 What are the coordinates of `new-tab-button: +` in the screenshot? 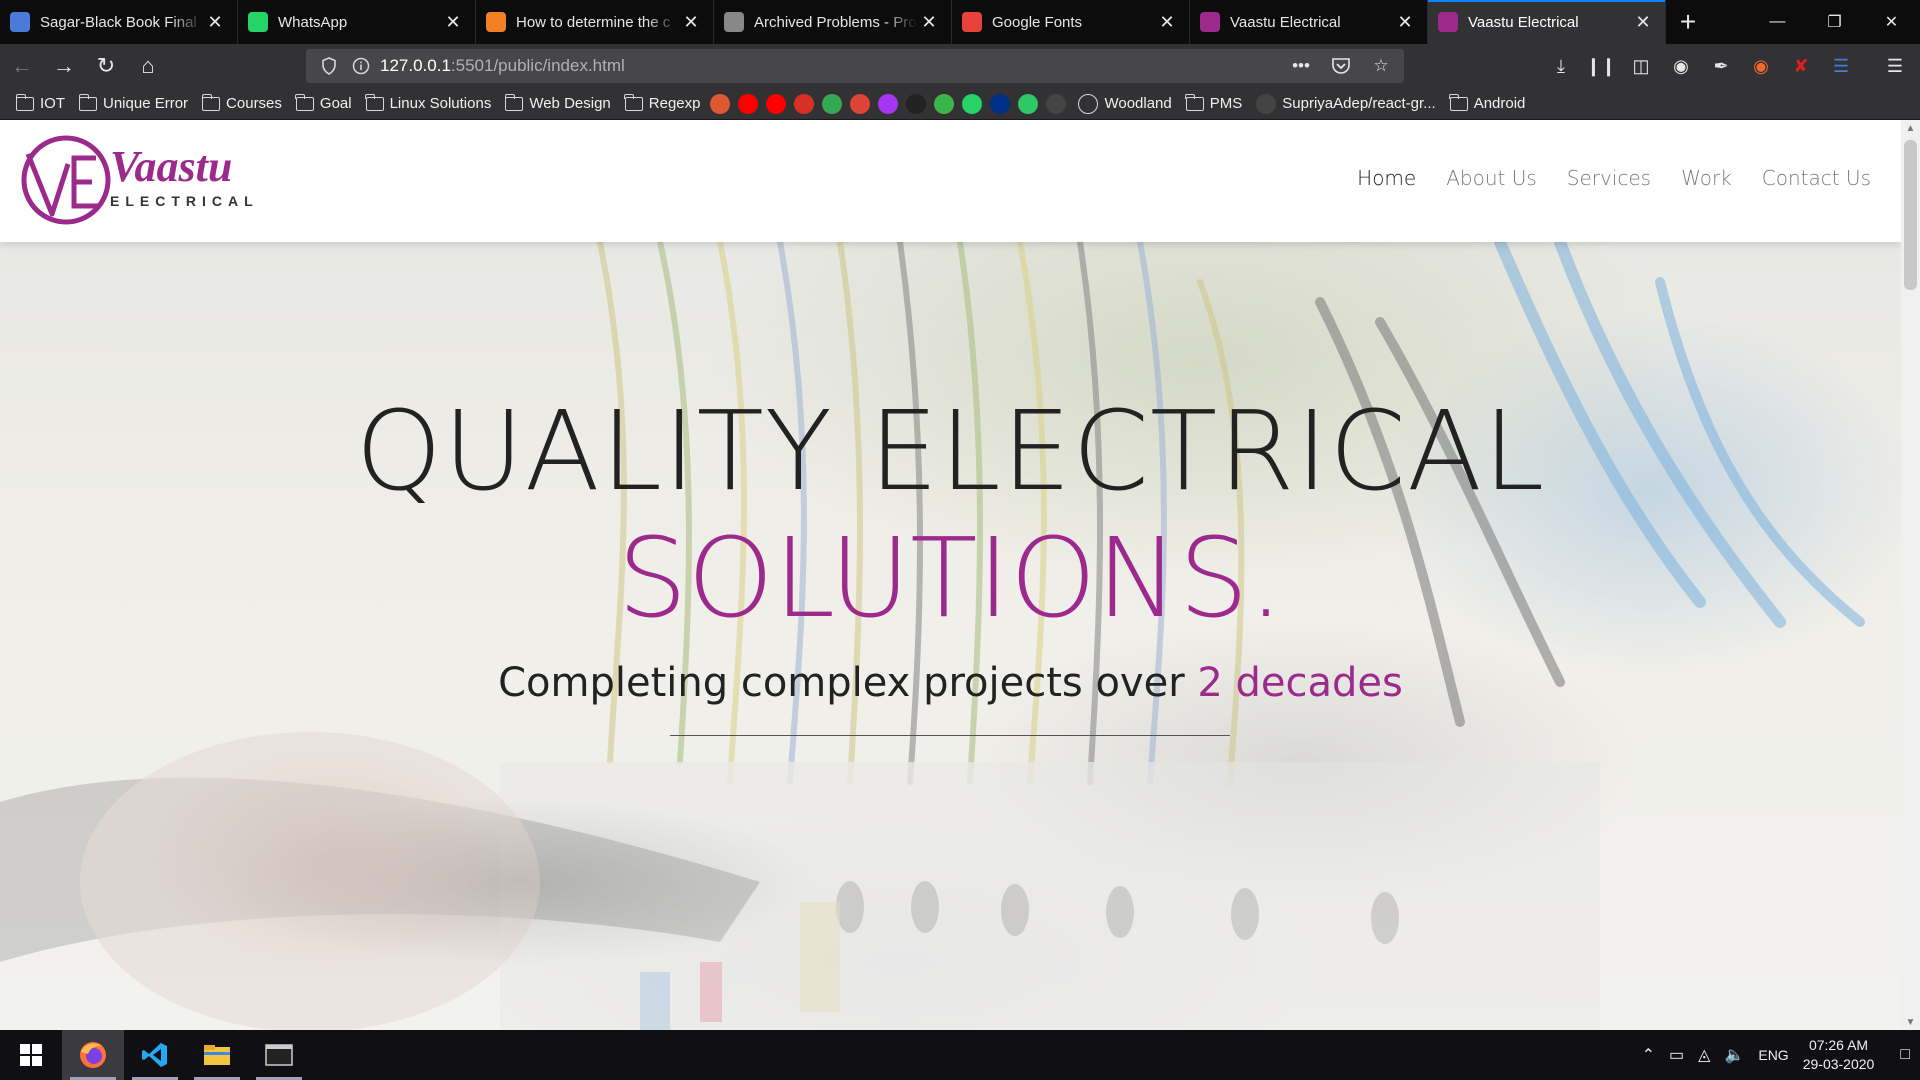 It's located at (1688, 22).